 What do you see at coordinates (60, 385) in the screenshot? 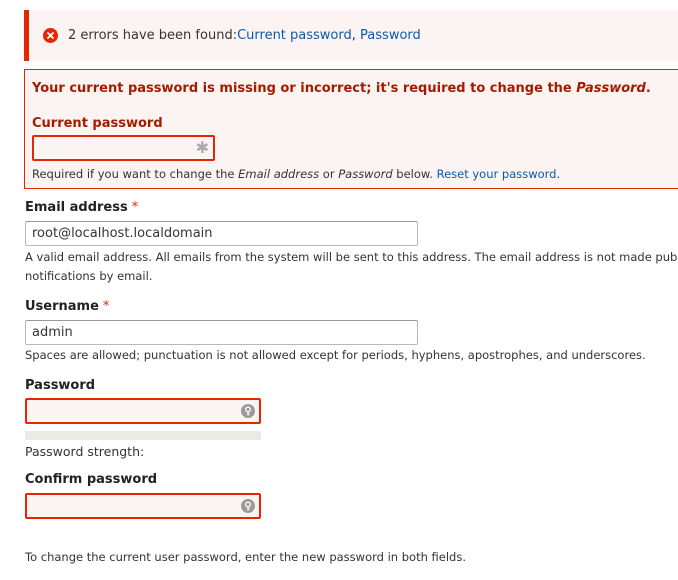
I see `password-label: Password` at bounding box center [60, 385].